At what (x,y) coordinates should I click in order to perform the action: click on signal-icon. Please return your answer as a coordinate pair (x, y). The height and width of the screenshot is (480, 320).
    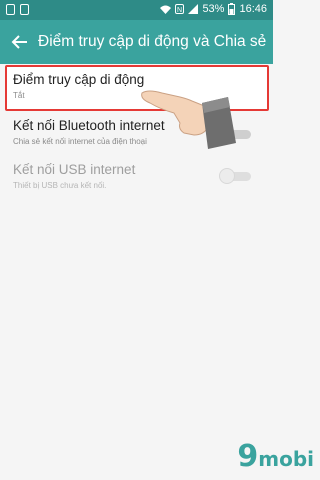
    Looking at the image, I should click on (193, 9).